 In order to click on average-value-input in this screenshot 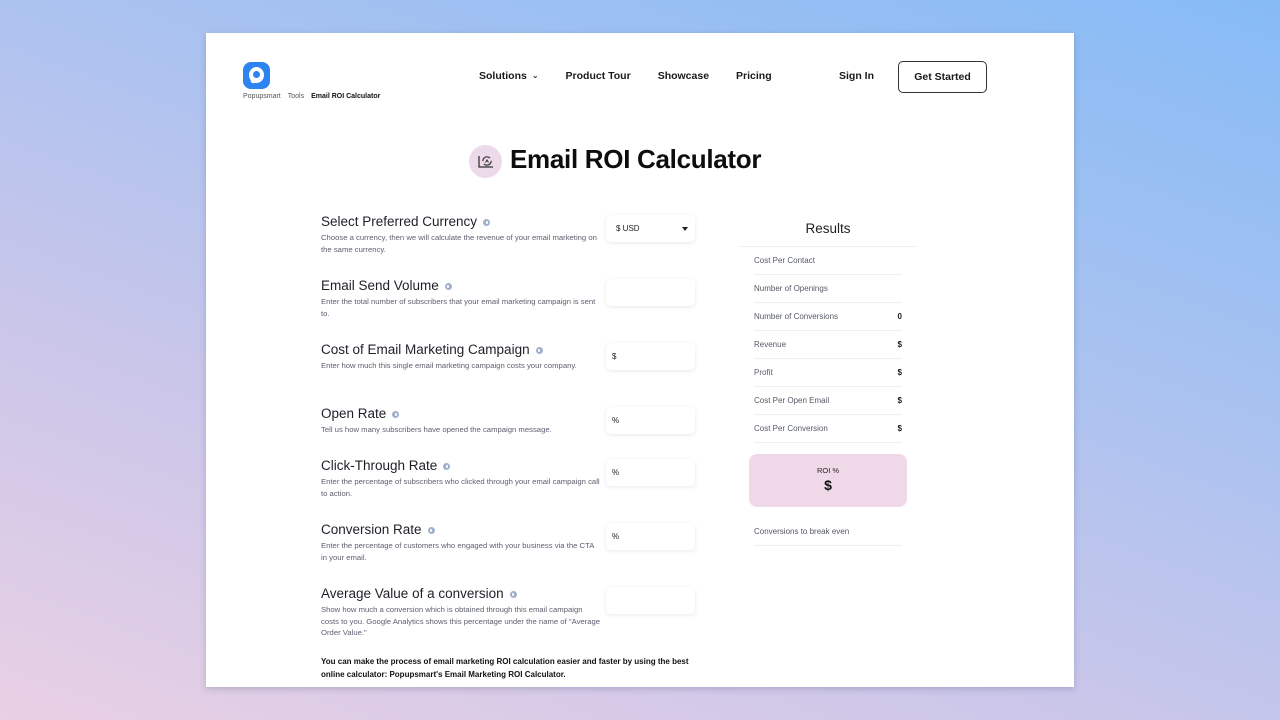, I will do `click(650, 600)`.